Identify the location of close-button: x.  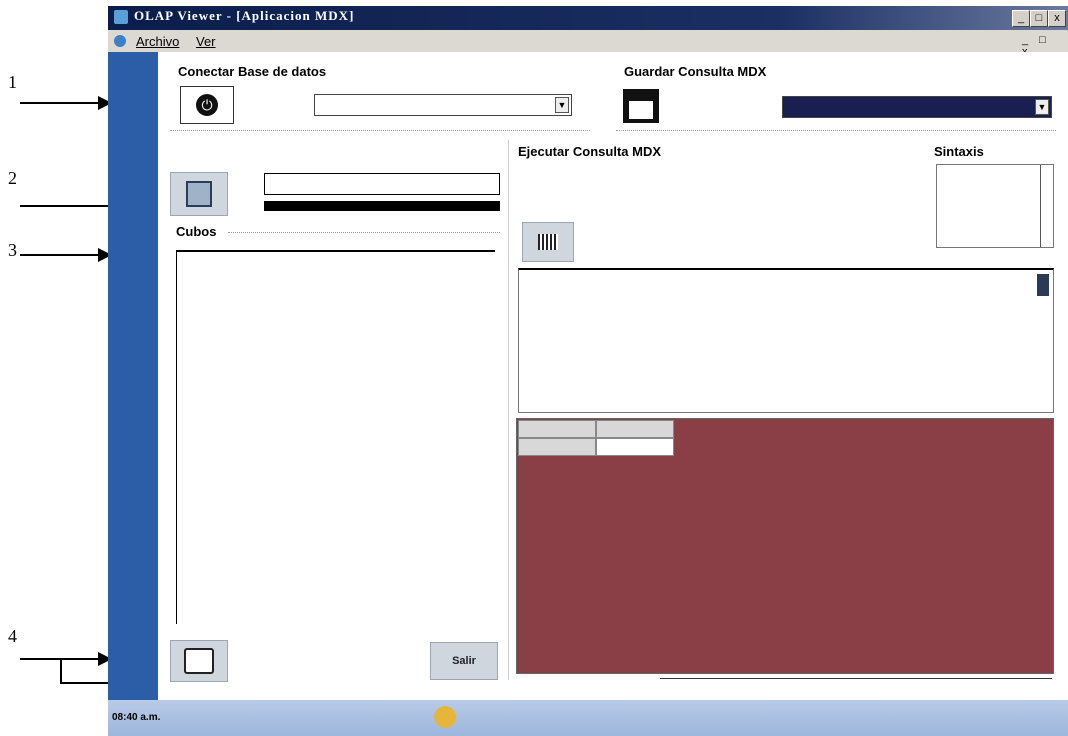
(1057, 18).